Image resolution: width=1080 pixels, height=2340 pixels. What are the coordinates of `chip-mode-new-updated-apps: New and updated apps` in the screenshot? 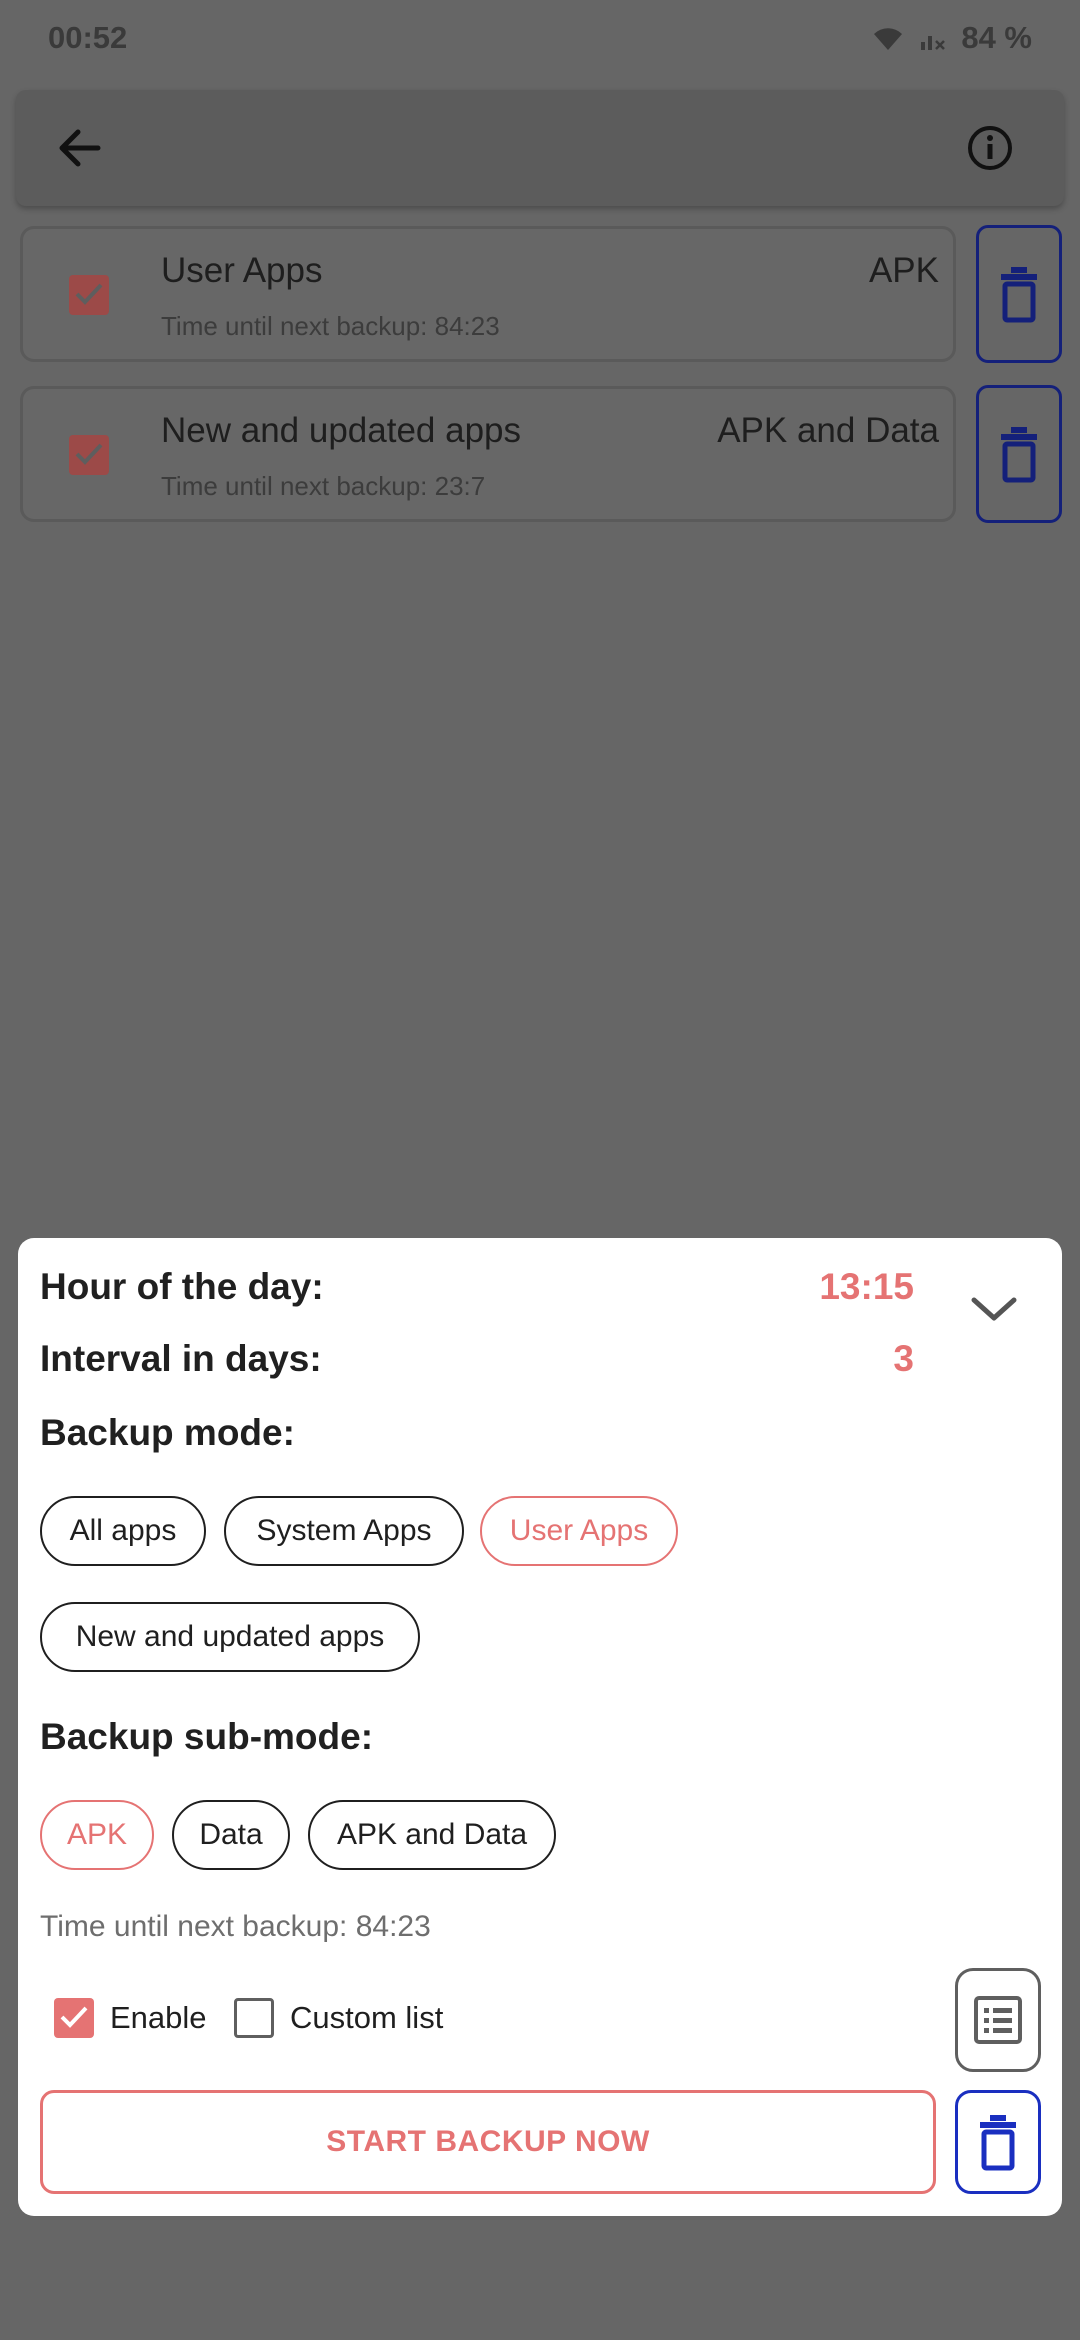 It's located at (230, 1637).